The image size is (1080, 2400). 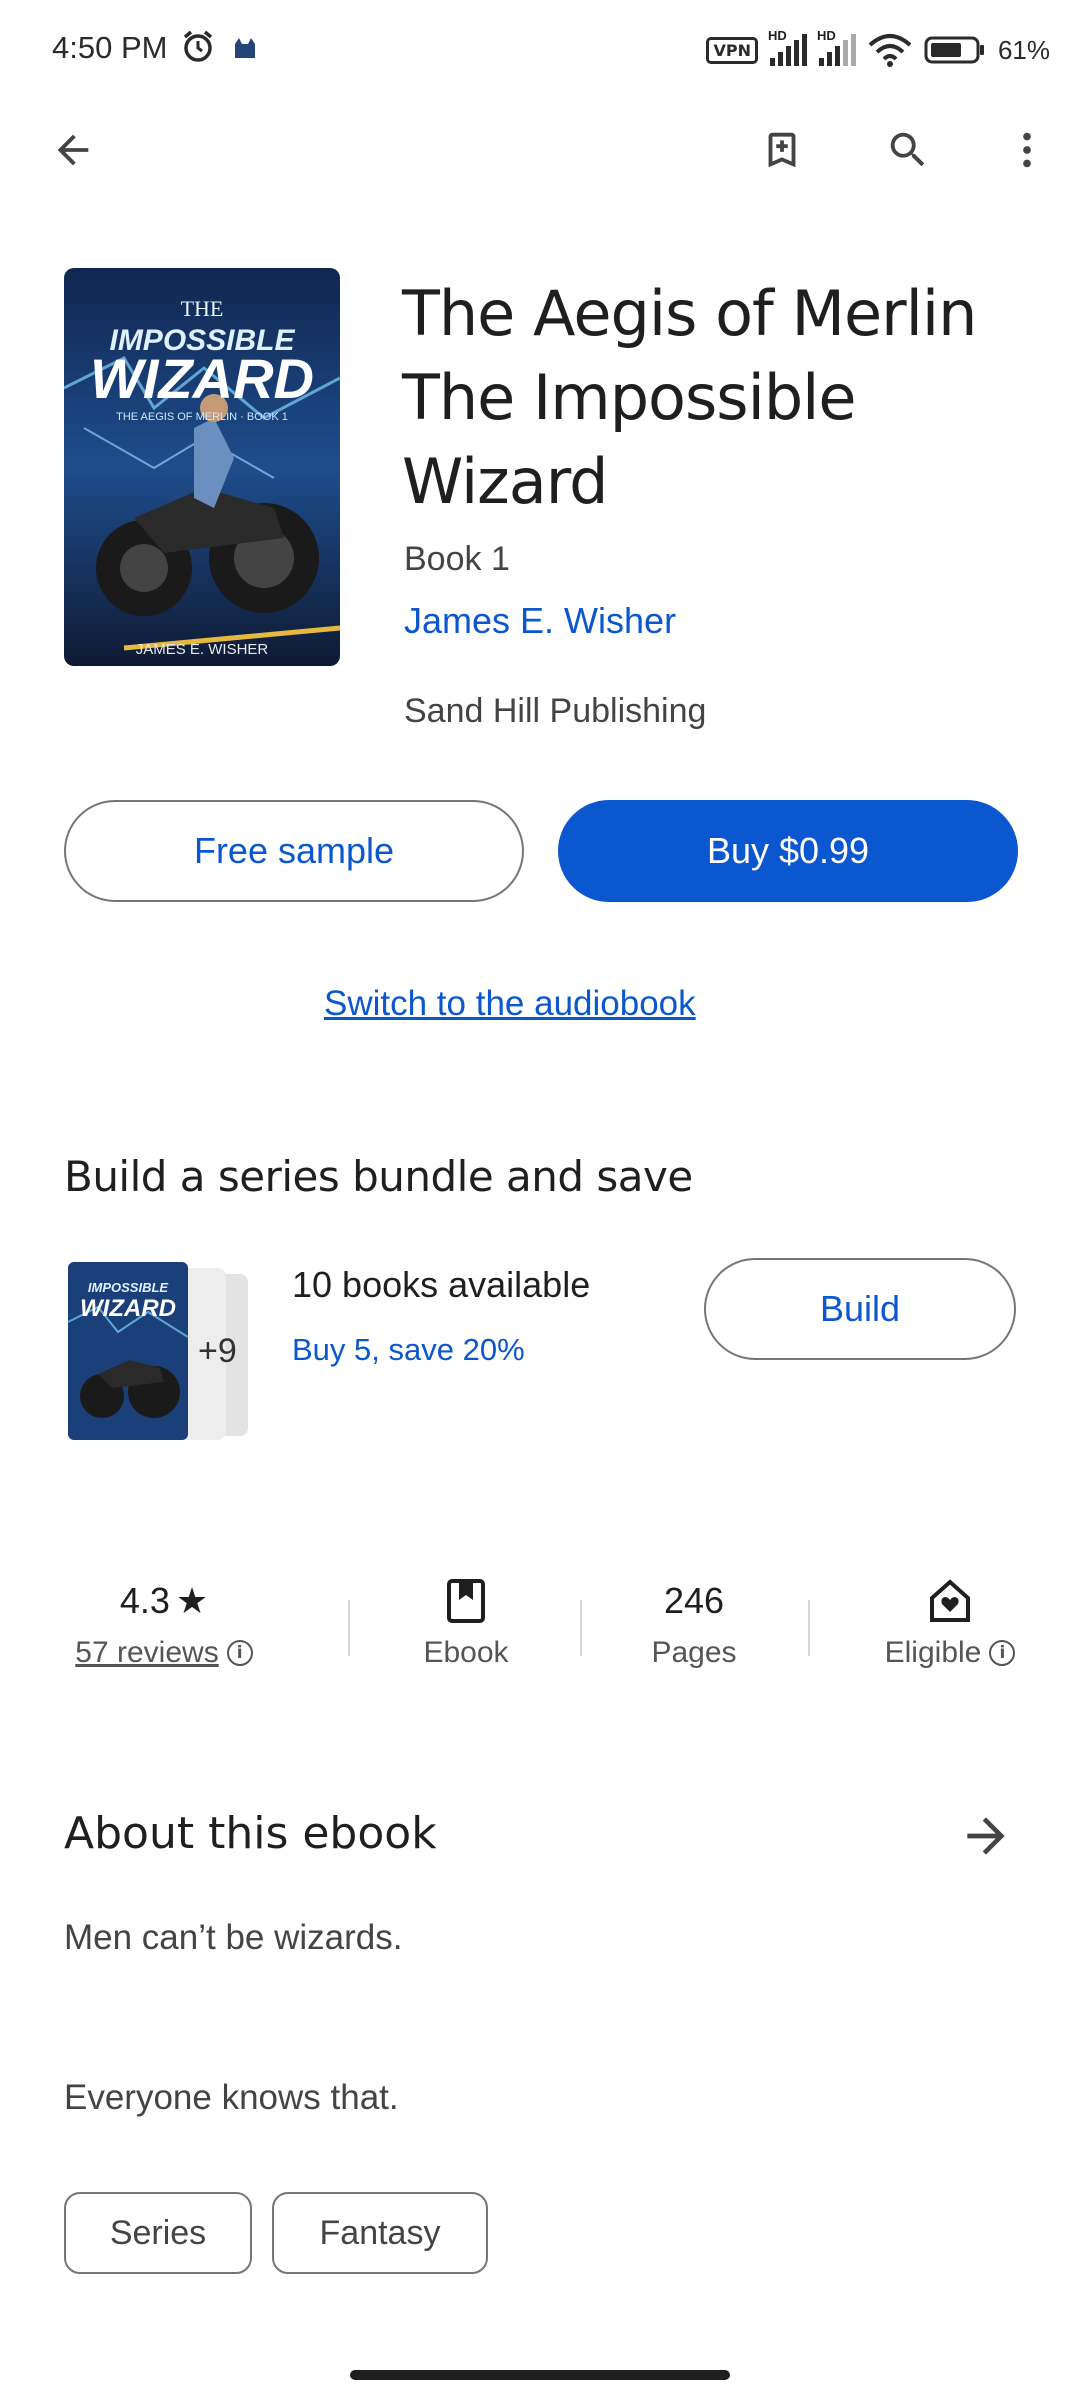 What do you see at coordinates (202, 308) in the screenshot?
I see `svg-text: THE` at bounding box center [202, 308].